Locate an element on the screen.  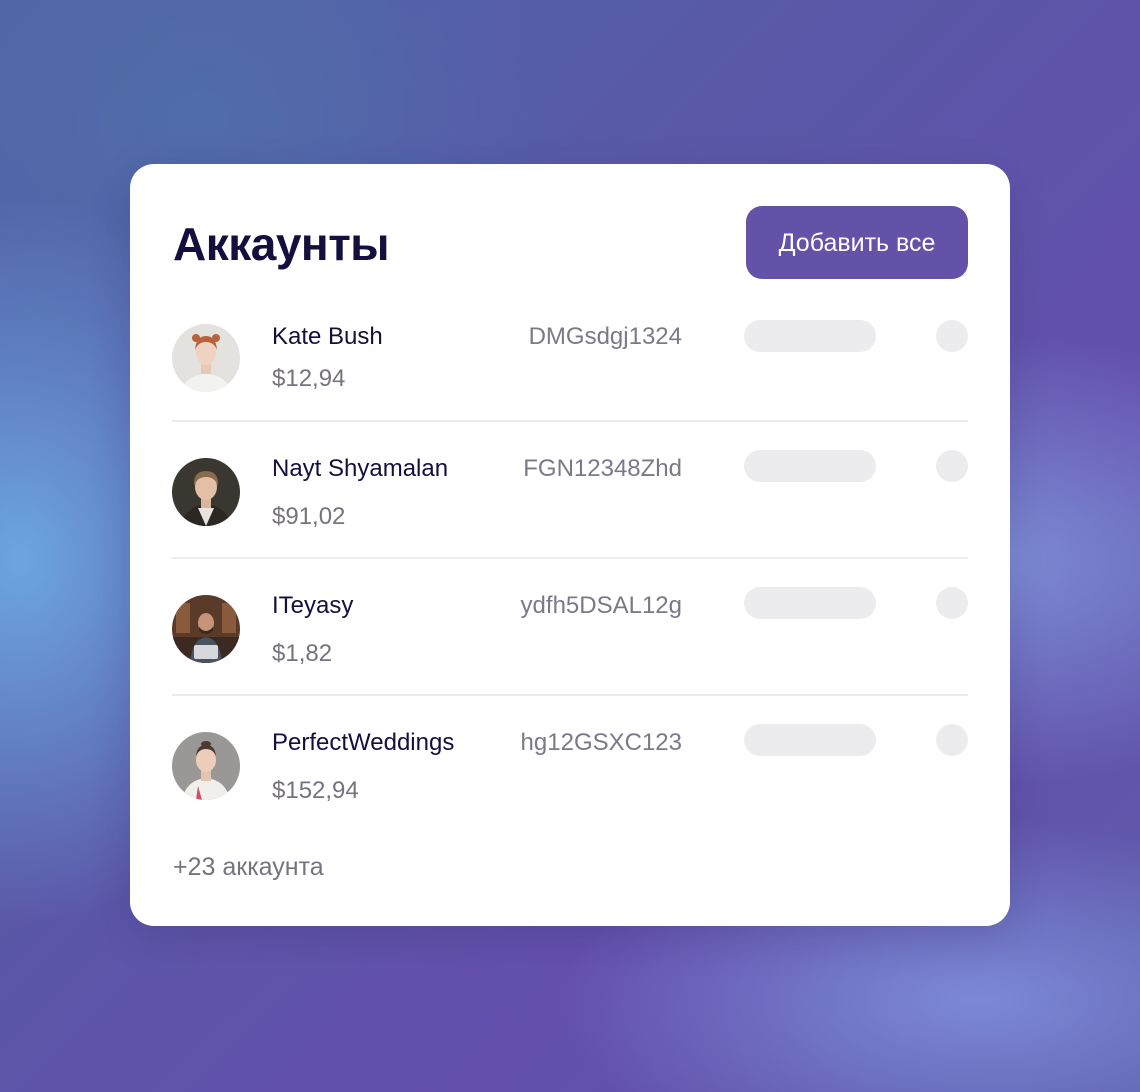
account-row: Nayt Shyamalan $91,02 FGN12348Zhd is located at coordinates (570, 517).